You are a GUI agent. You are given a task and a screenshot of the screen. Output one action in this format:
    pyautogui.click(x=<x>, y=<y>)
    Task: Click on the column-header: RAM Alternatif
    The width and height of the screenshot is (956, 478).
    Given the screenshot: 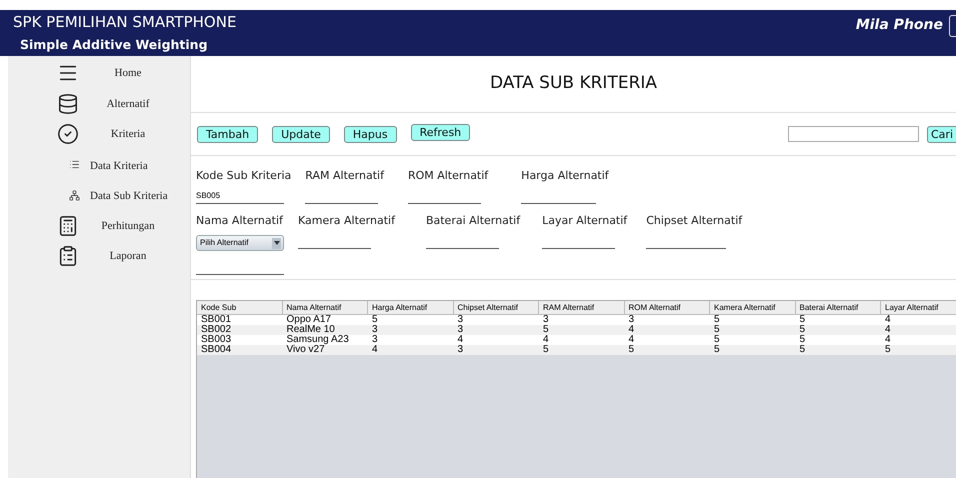 What is the action you would take?
    pyautogui.click(x=581, y=307)
    